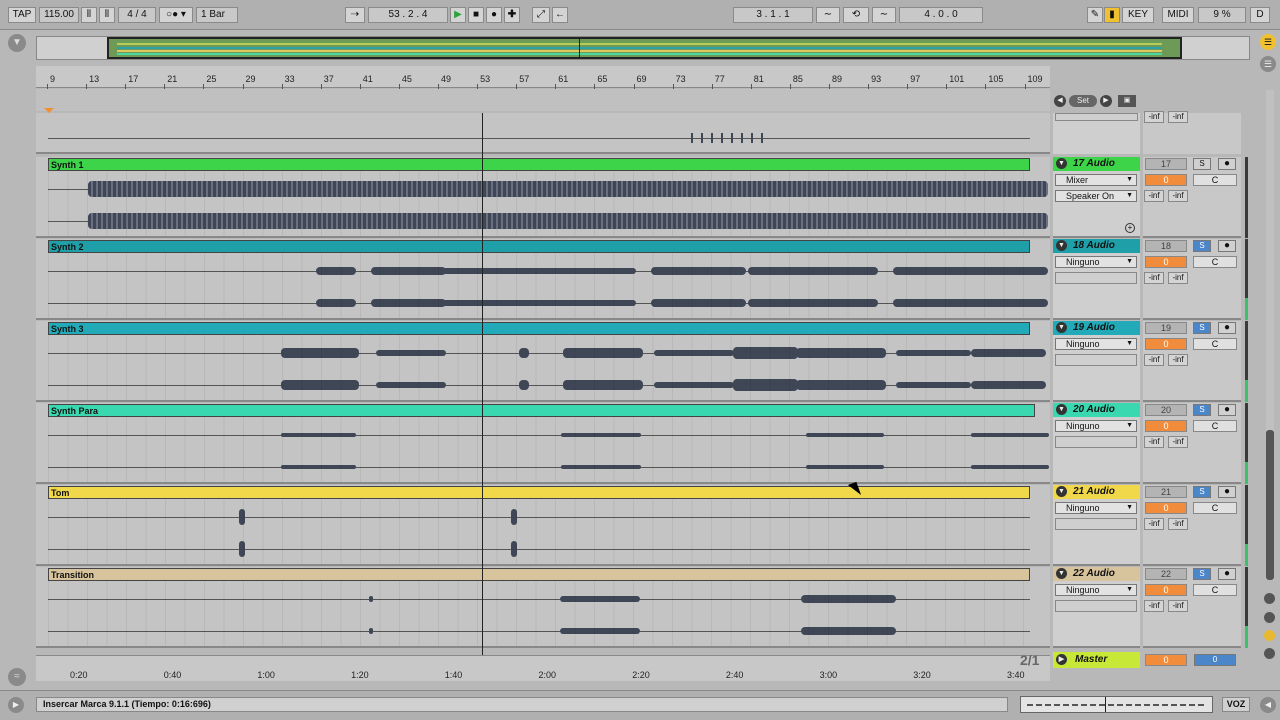  I want to click on next-locator-button: ▶, so click(1106, 101).